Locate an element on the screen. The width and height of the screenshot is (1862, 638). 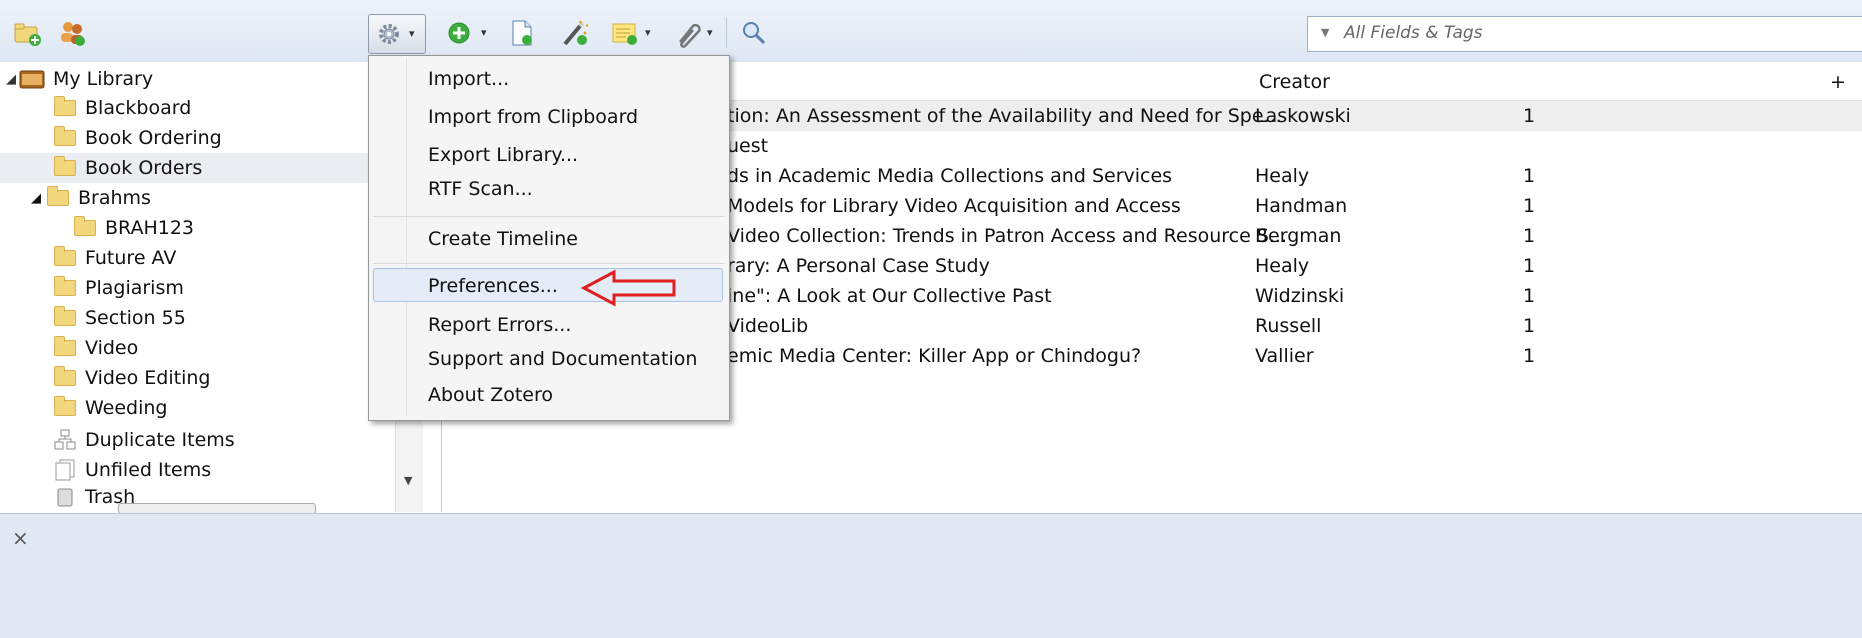
advanced-search-icon is located at coordinates (754, 33).